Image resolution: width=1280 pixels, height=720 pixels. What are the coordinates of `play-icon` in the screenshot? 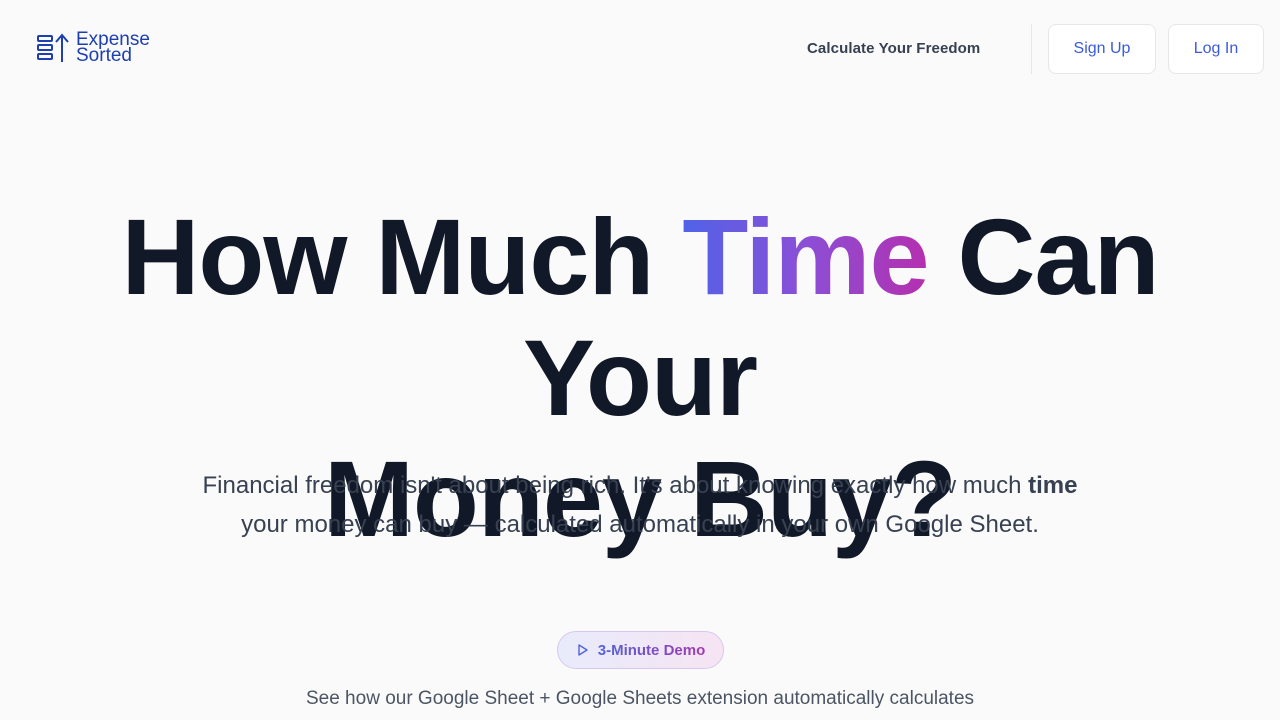 It's located at (583, 650).